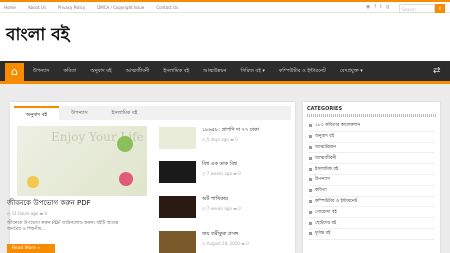 This screenshot has height=253, width=450. I want to click on category-item: কম্পিউটার ও ইন্টারনেট, so click(372, 202).